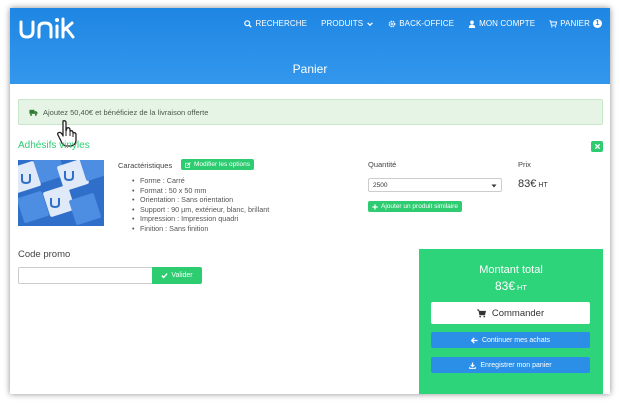  Describe the element at coordinates (200, 181) in the screenshot. I see `spec-item: Forme : Carré` at that location.